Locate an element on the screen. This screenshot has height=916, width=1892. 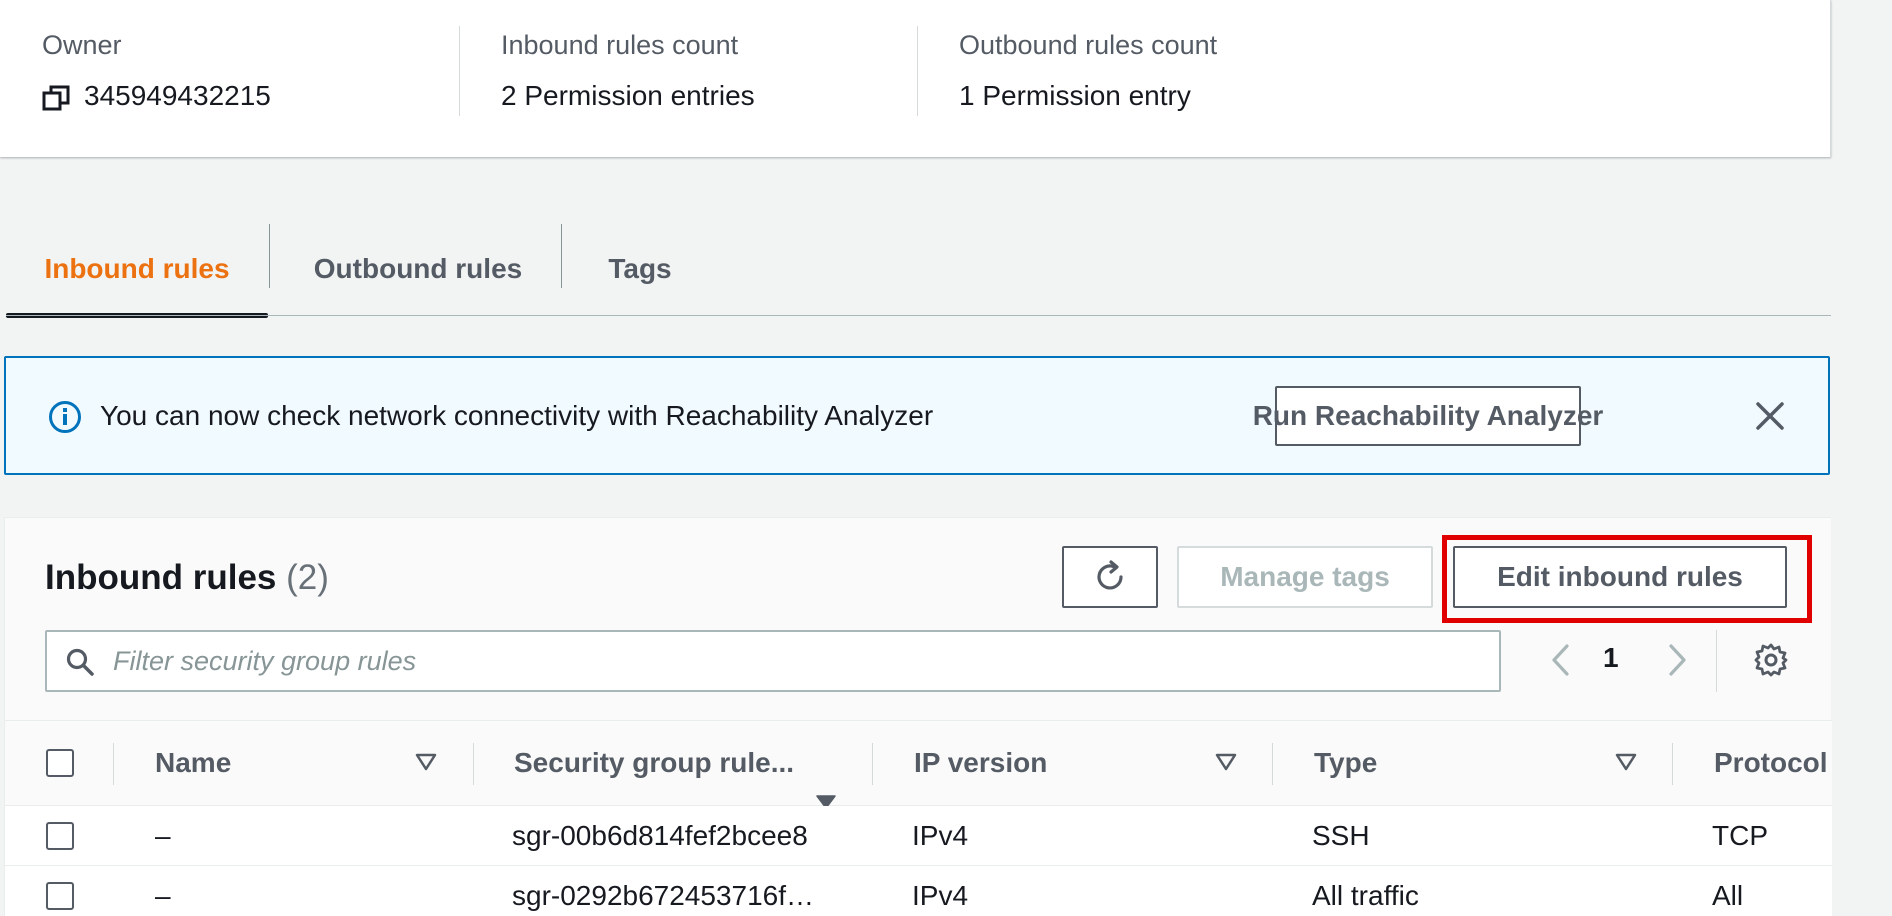
cell-protocol: All is located at coordinates (1728, 895).